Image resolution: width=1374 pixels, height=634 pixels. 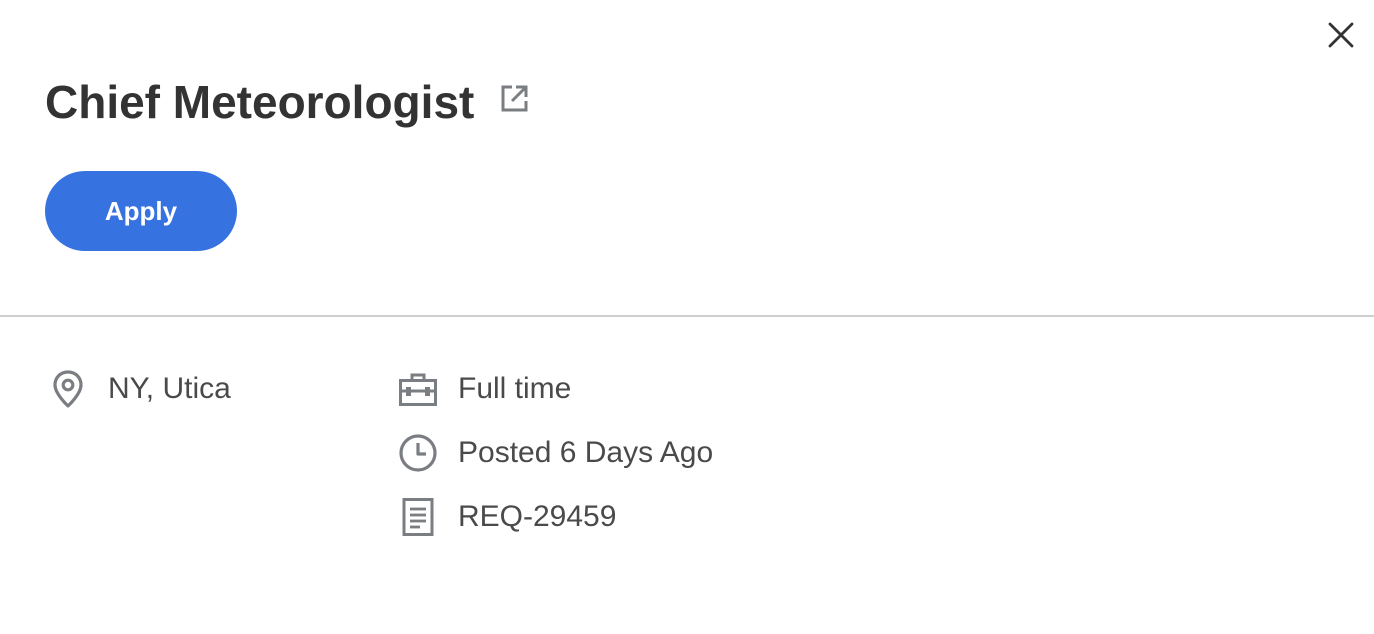 What do you see at coordinates (169, 388) in the screenshot?
I see `location-text: NY, Utica` at bounding box center [169, 388].